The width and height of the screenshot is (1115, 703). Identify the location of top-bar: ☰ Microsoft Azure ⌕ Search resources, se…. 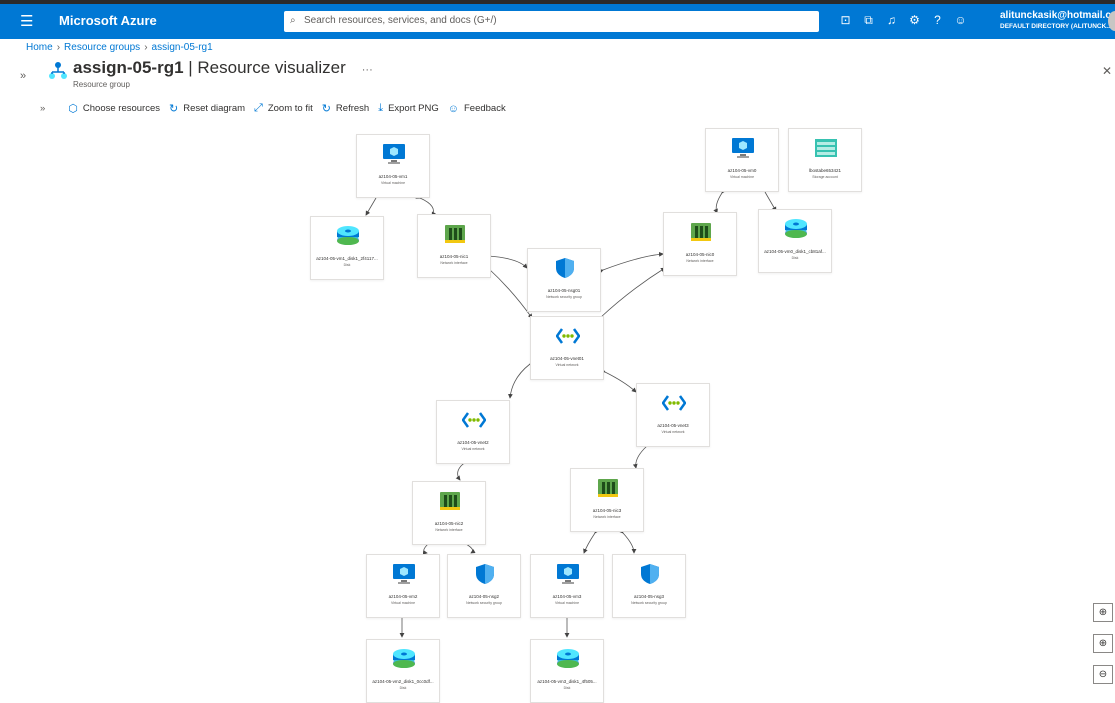
(557, 19).